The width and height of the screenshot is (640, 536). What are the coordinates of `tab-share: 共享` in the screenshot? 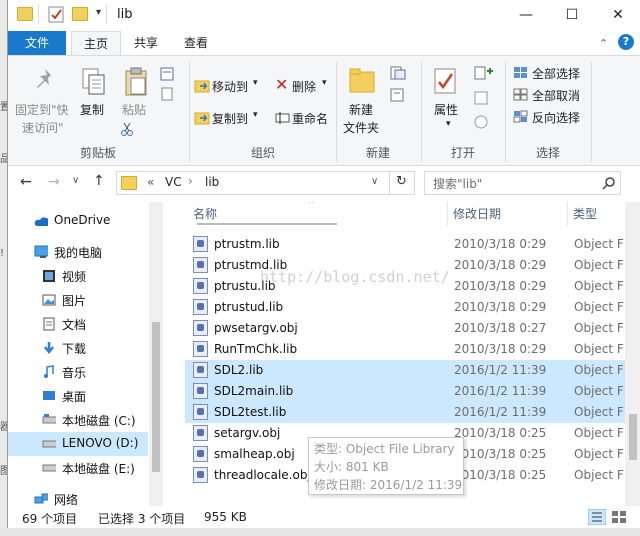 It's located at (146, 43).